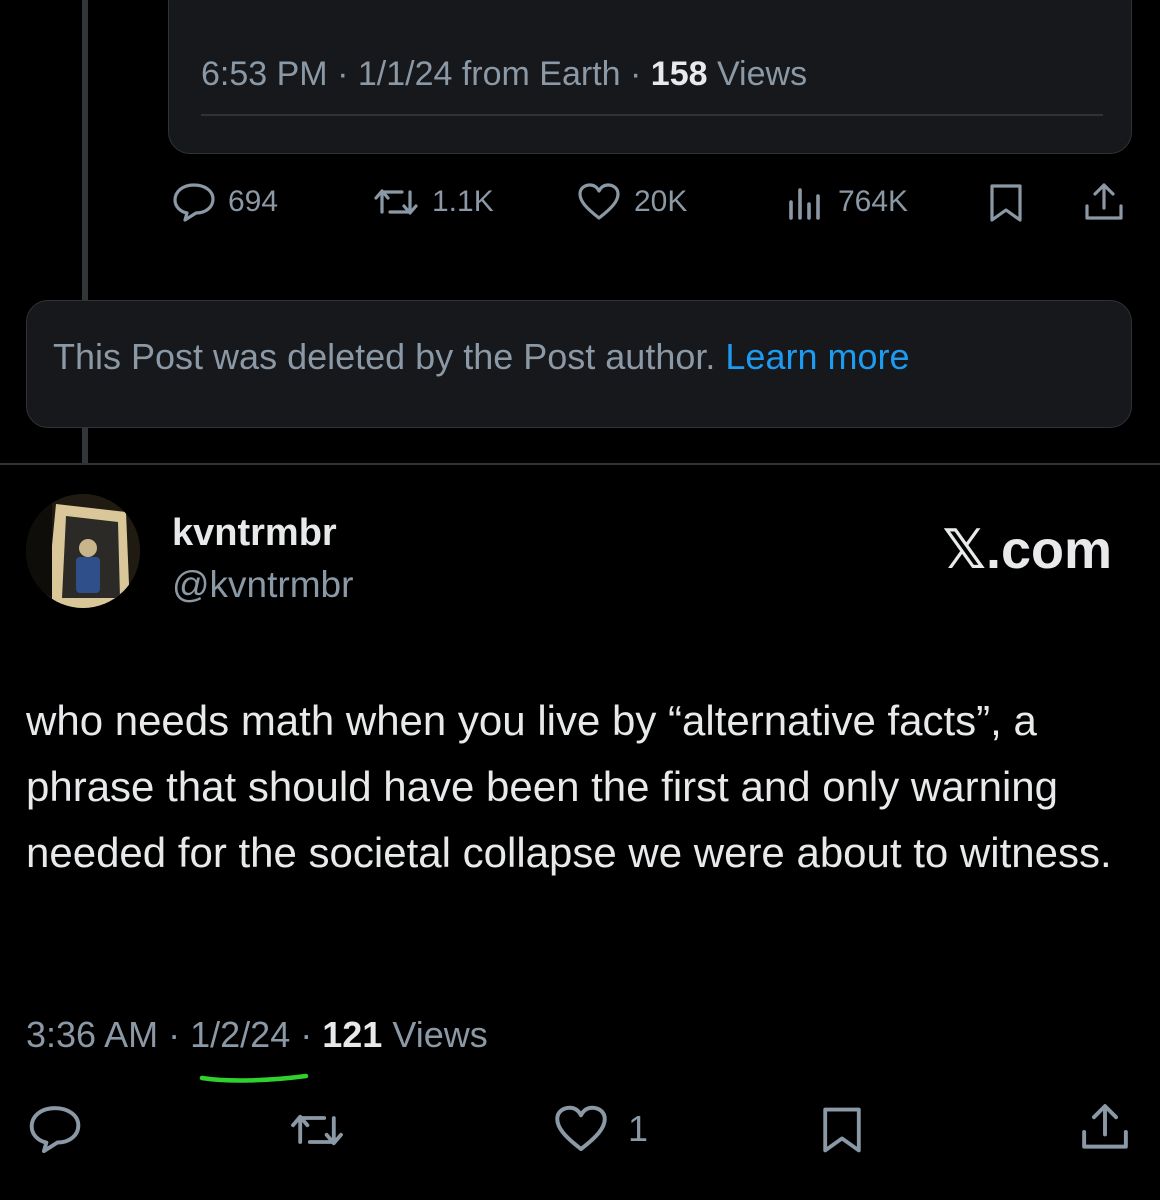 This screenshot has width=1160, height=1200. I want to click on like-button: 1, so click(600, 1129).